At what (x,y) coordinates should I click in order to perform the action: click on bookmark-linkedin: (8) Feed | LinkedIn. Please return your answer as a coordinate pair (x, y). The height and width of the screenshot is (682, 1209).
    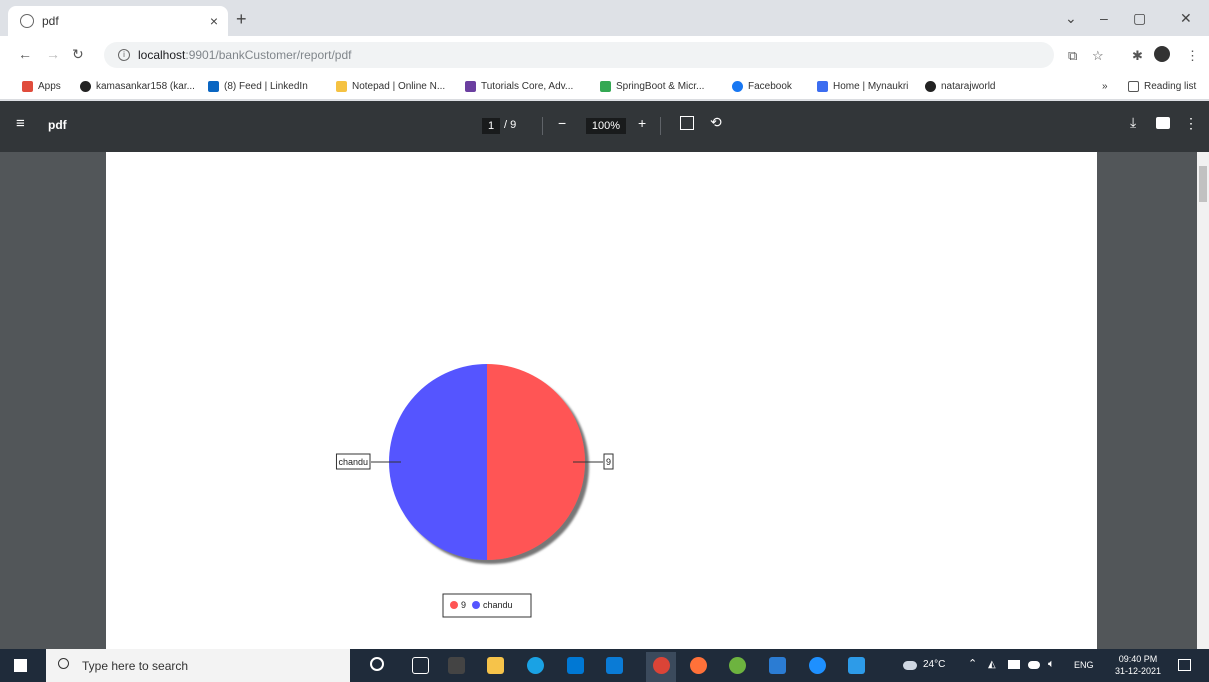
    Looking at the image, I should click on (258, 86).